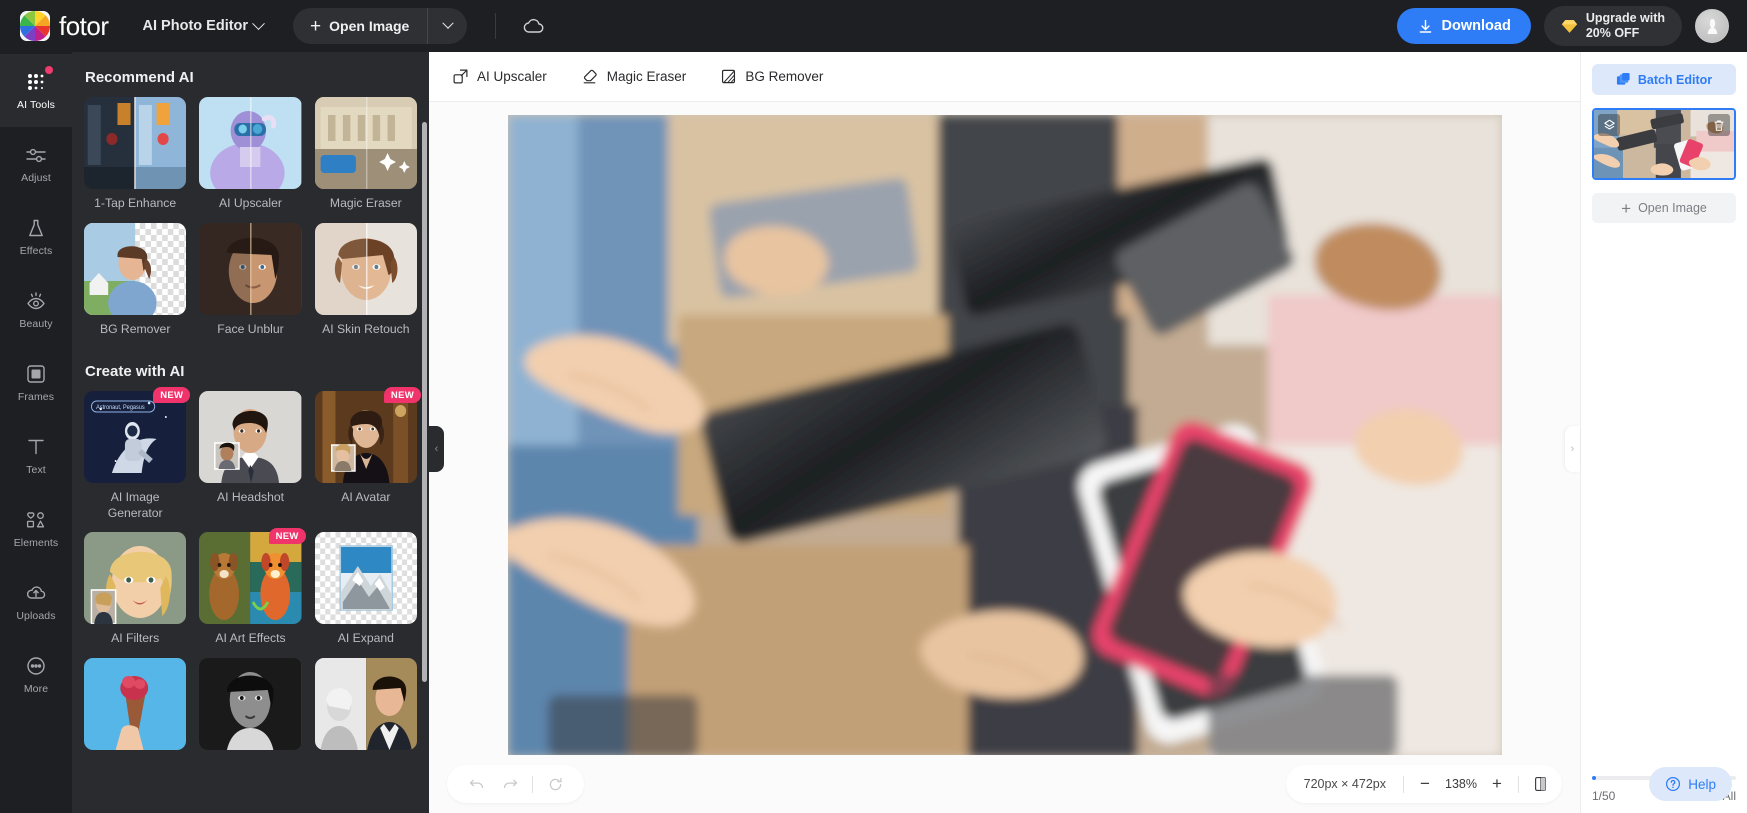  I want to click on tool-card-ai-headshot: AI Headshot, so click(250, 456).